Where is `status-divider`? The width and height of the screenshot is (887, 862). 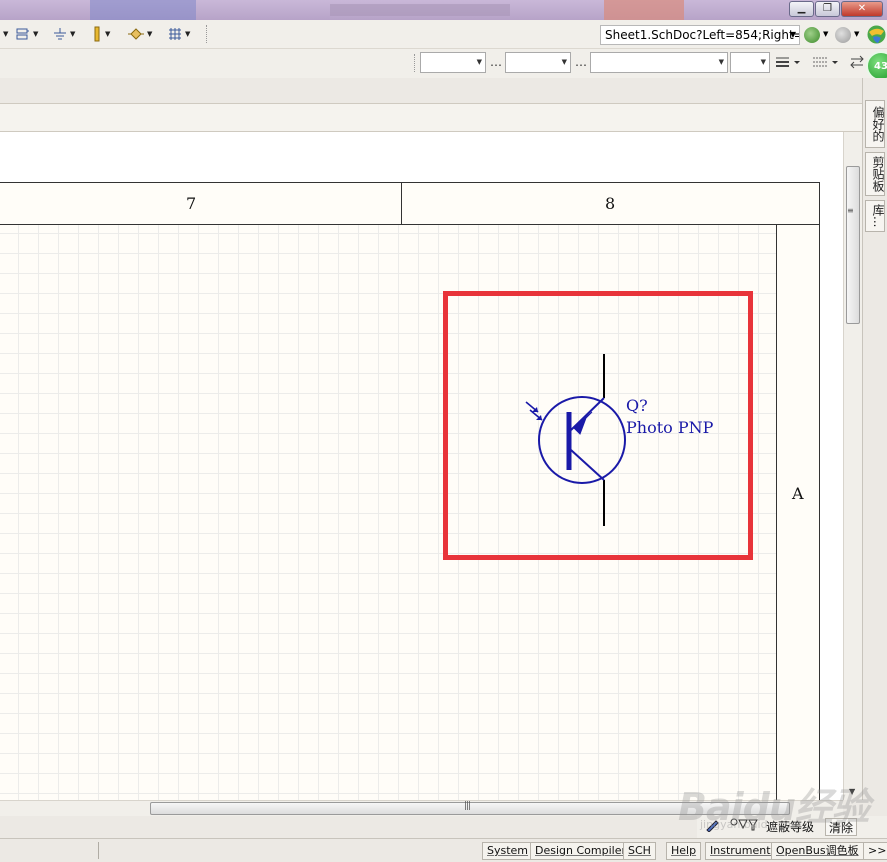 status-divider is located at coordinates (98, 850).